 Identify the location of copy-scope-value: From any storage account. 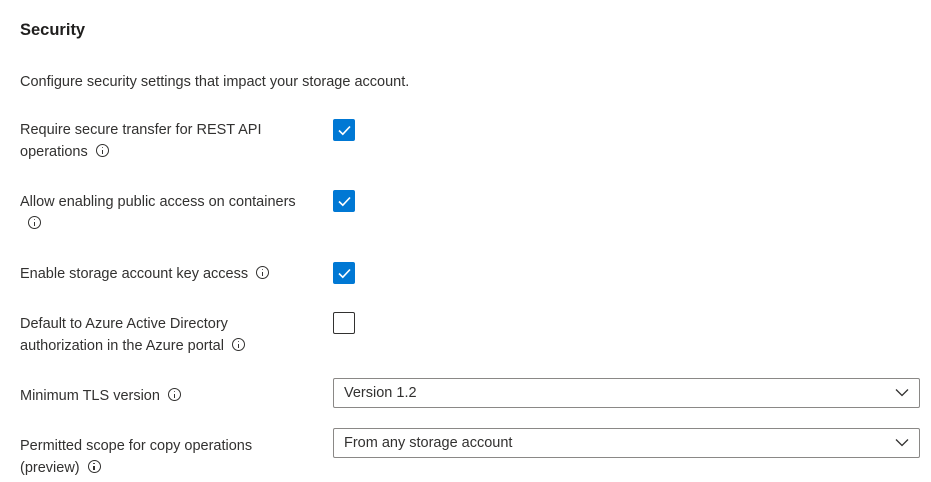
(428, 443).